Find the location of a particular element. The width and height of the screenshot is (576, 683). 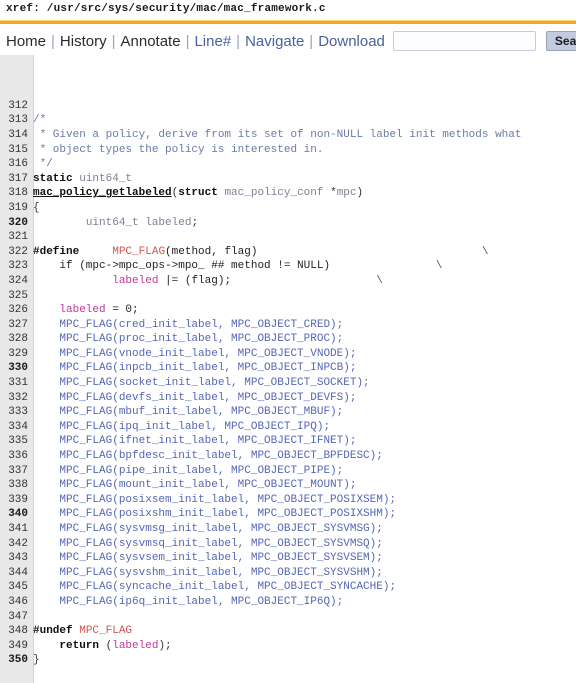

line-number: 335 is located at coordinates (16, 441).